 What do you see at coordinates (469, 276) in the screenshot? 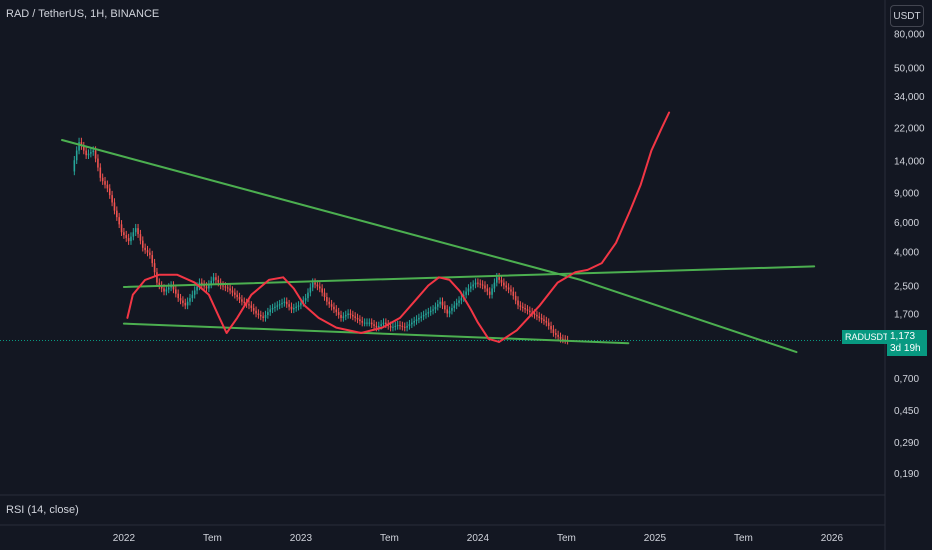
I see `neckline-trendline` at bounding box center [469, 276].